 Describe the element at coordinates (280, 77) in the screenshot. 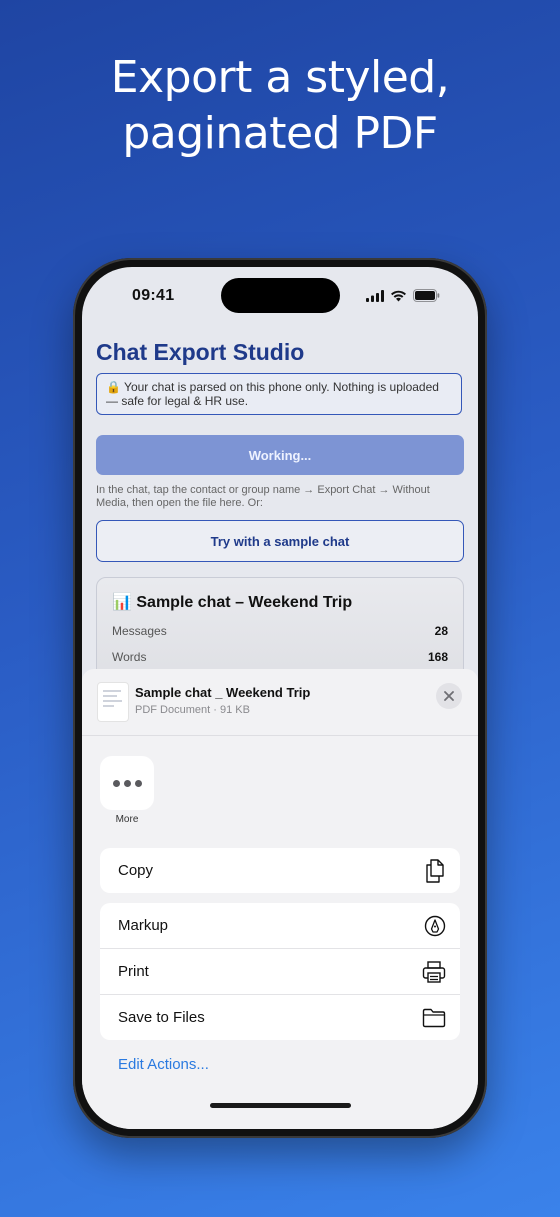

I see `headline-line-1: Export a styled,` at that location.